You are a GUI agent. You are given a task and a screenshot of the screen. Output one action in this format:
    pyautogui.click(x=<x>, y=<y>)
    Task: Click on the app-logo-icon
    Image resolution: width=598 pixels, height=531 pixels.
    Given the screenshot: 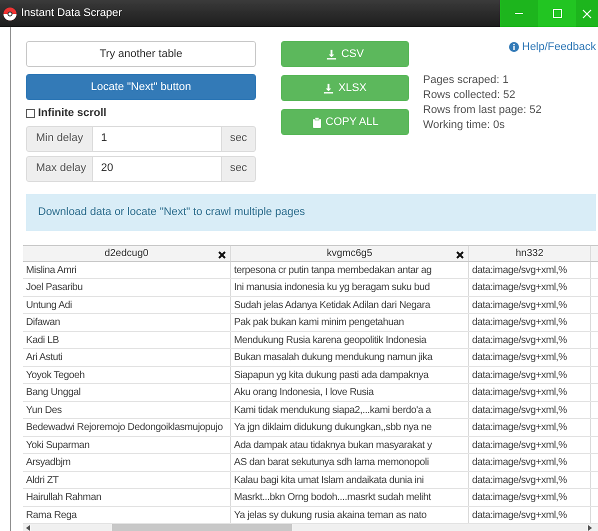 What is the action you would take?
    pyautogui.click(x=10, y=13)
    